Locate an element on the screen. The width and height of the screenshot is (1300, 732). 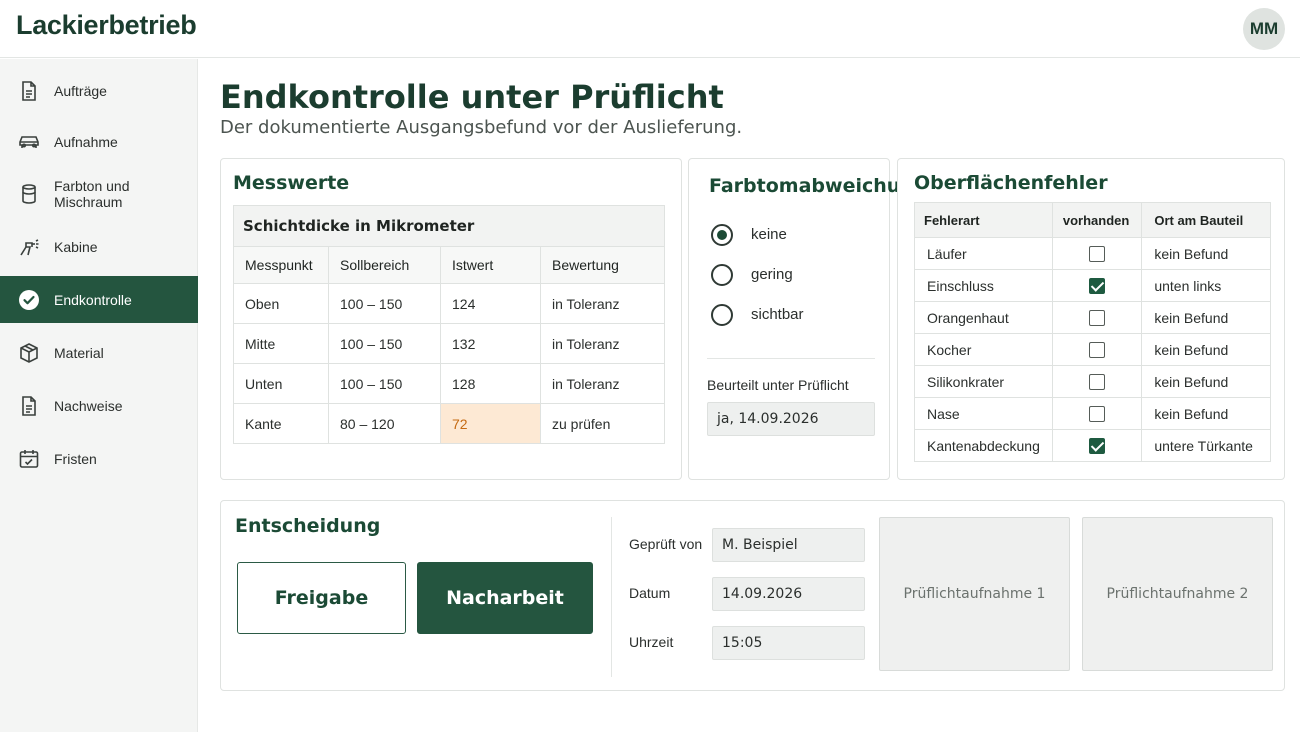
ort-cell: untere Türkante is located at coordinates (1206, 445).